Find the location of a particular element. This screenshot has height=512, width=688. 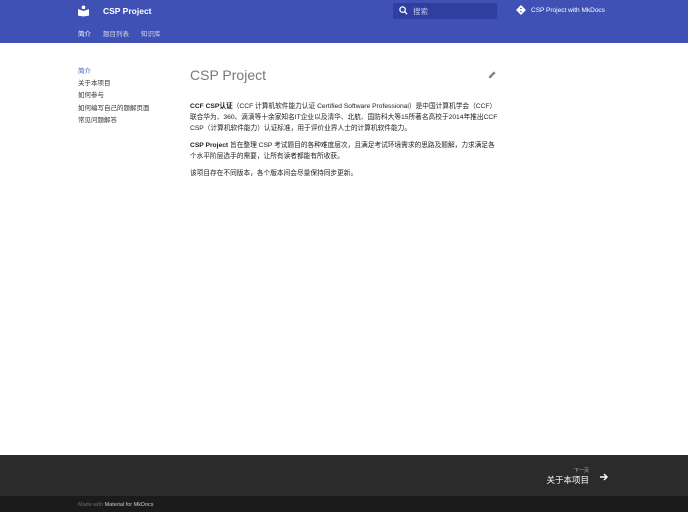

page-title: CSP Project is located at coordinates (228, 75).